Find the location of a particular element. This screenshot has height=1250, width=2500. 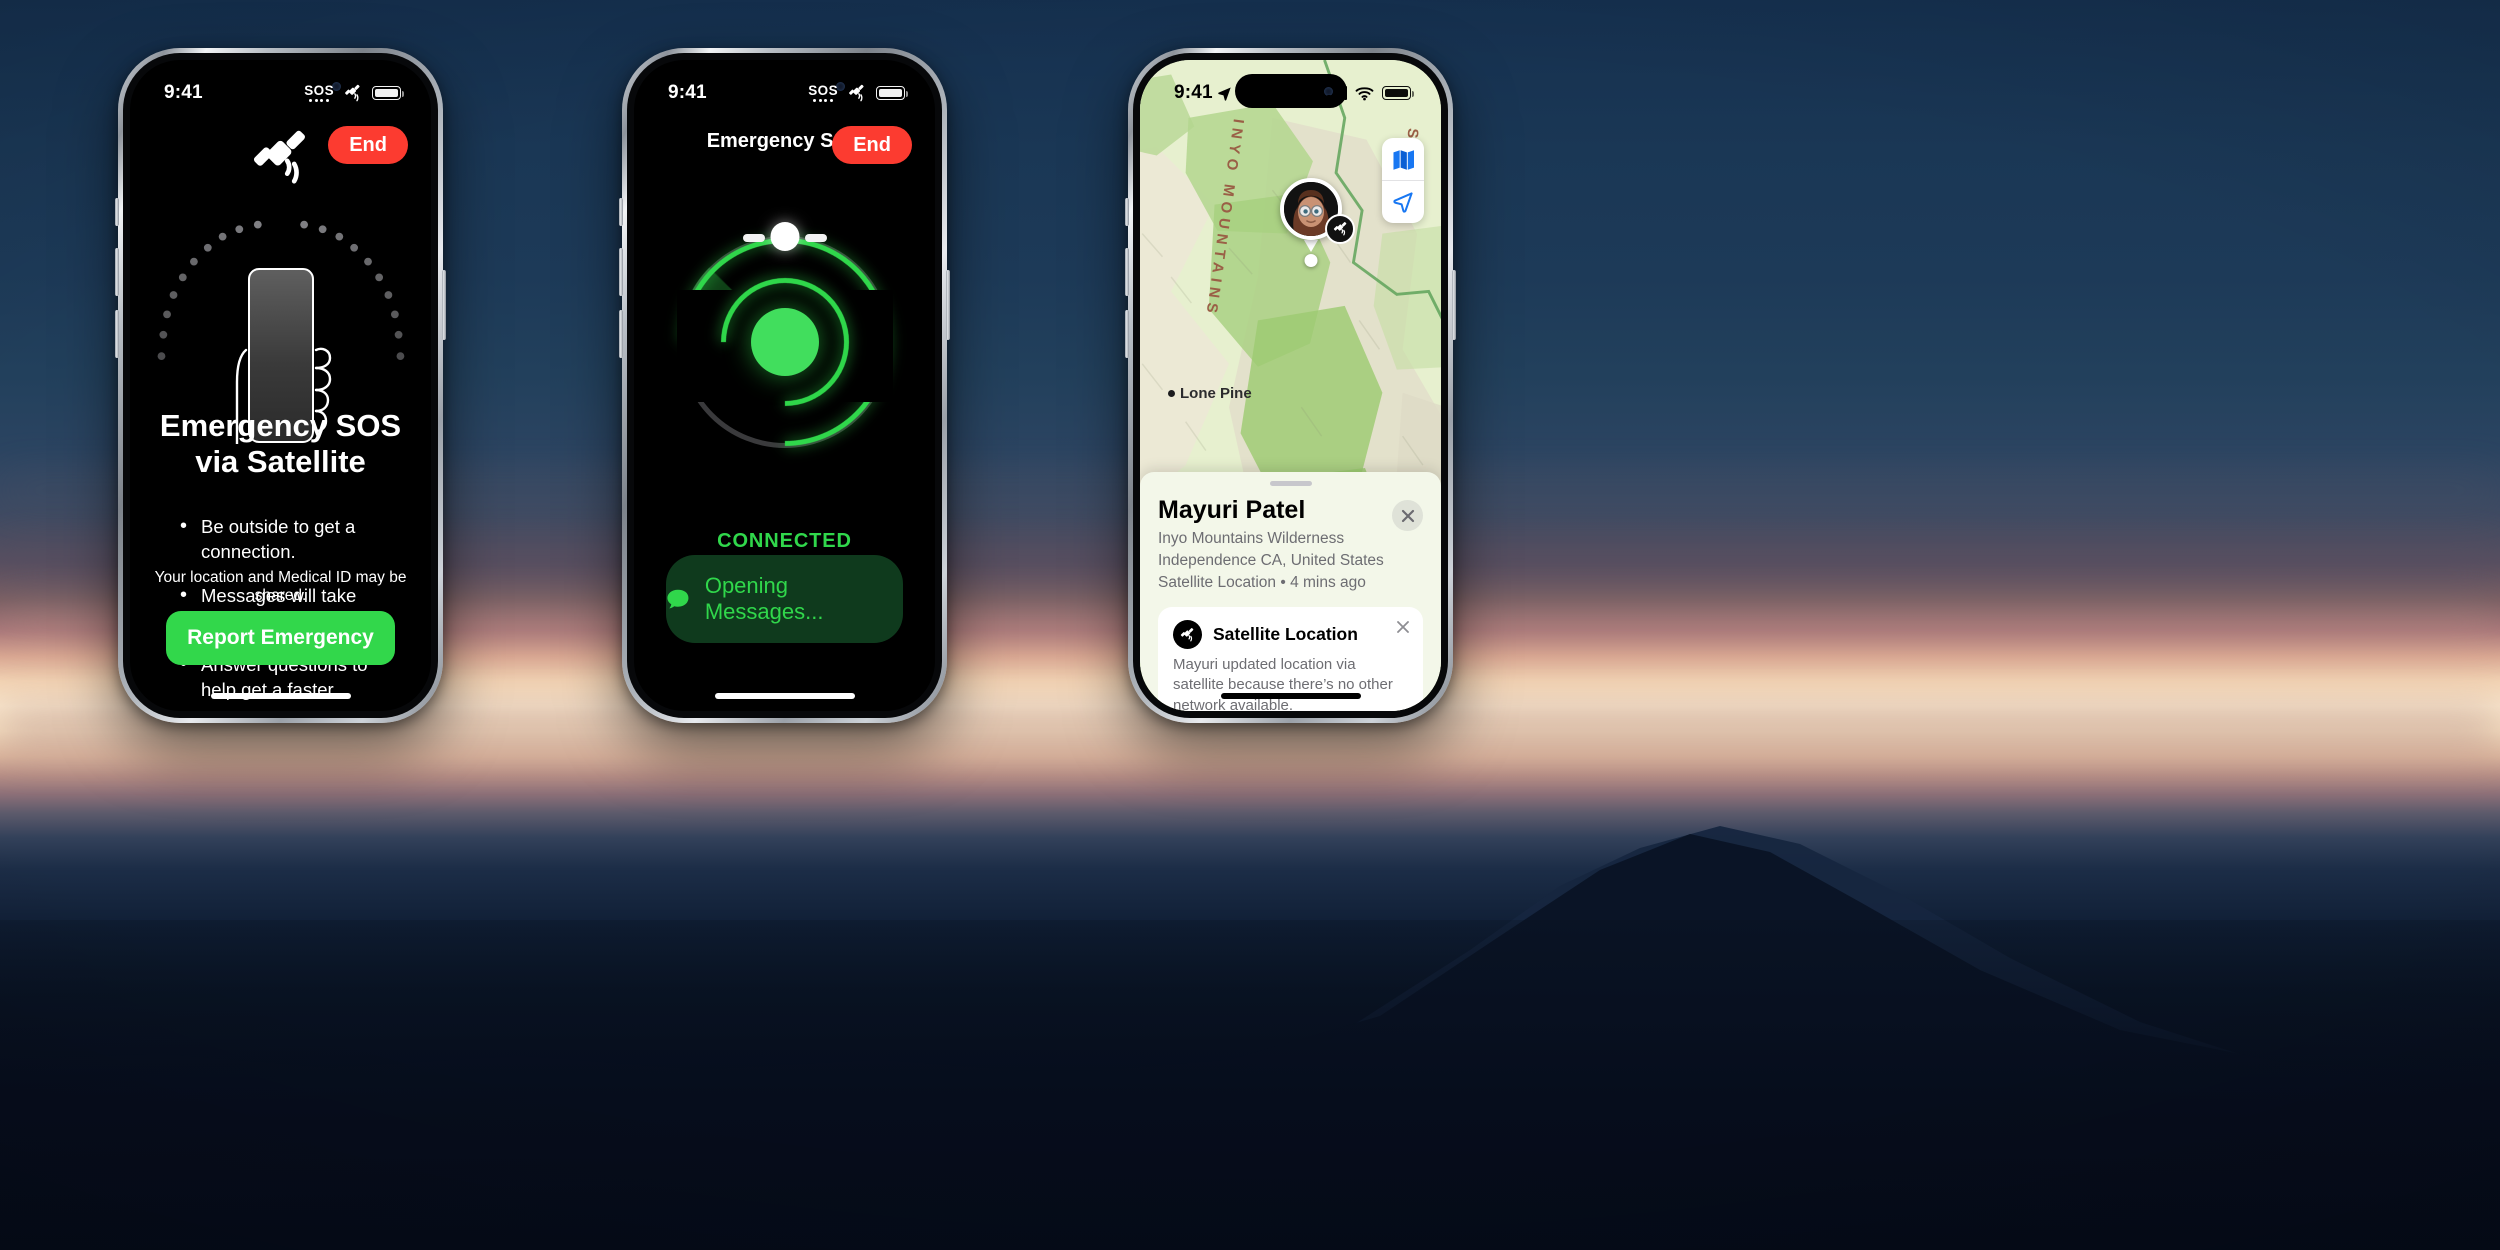

phone-find-my-map: INYO MOUNTAINS SALINE Lone Pine 9:41 is located at coordinates (1290, 385).